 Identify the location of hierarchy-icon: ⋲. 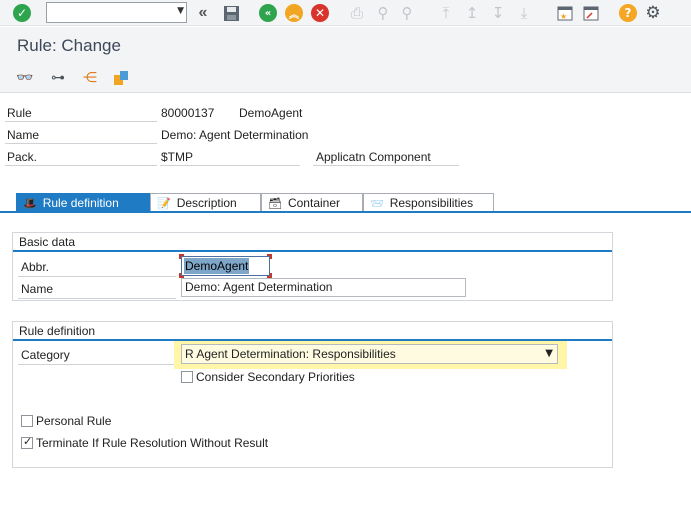
(90, 78).